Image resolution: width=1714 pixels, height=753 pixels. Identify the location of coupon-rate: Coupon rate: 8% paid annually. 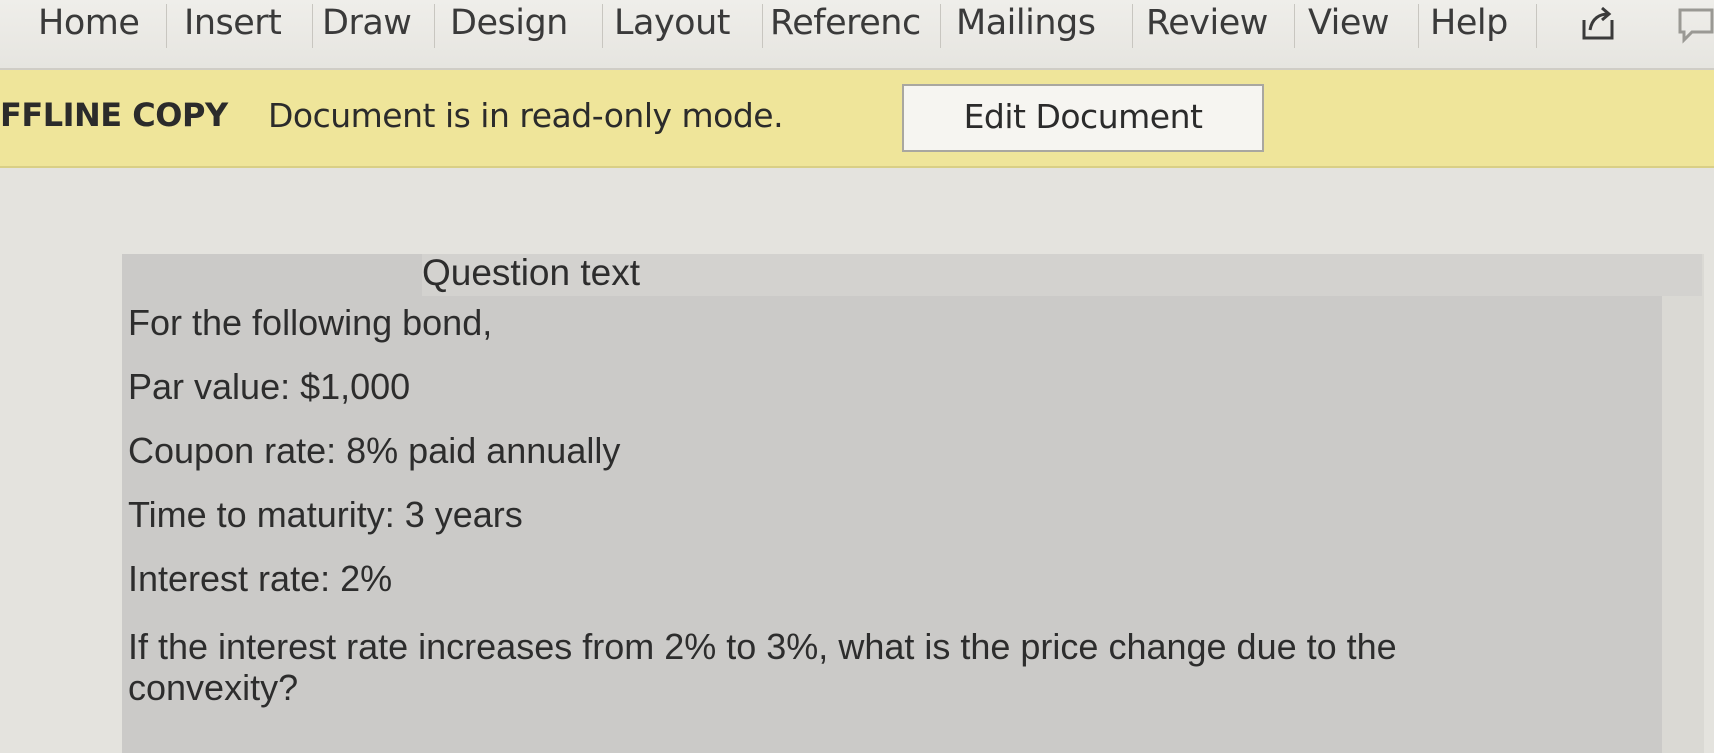
(374, 450).